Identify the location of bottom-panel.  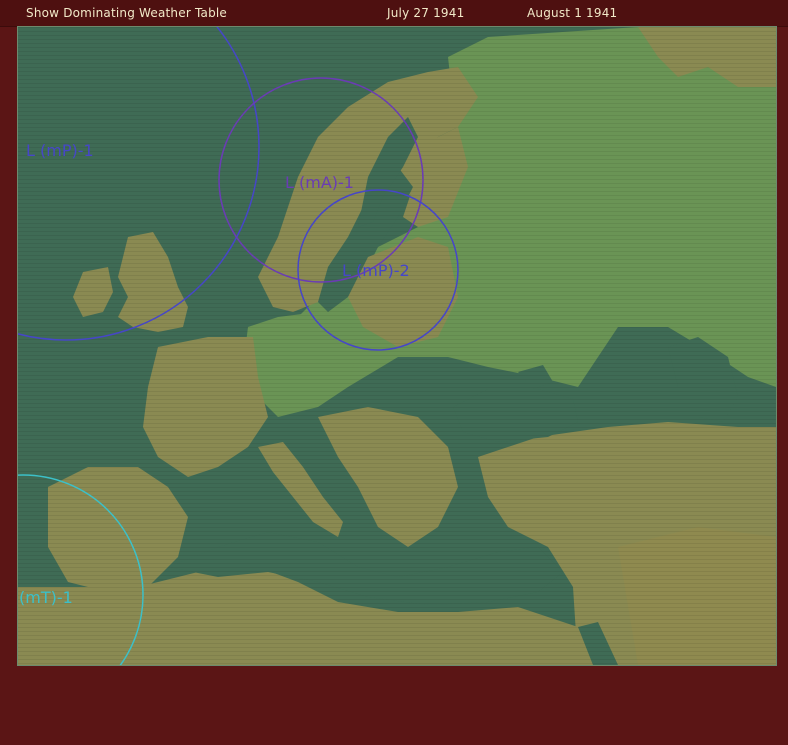
(394, 705).